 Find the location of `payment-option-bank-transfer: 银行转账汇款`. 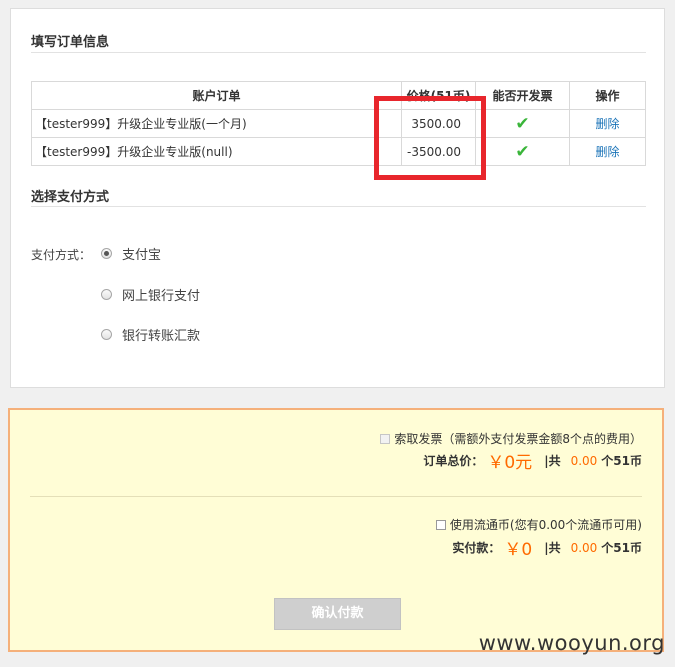

payment-option-bank-transfer: 银行转账汇款 is located at coordinates (150, 334).